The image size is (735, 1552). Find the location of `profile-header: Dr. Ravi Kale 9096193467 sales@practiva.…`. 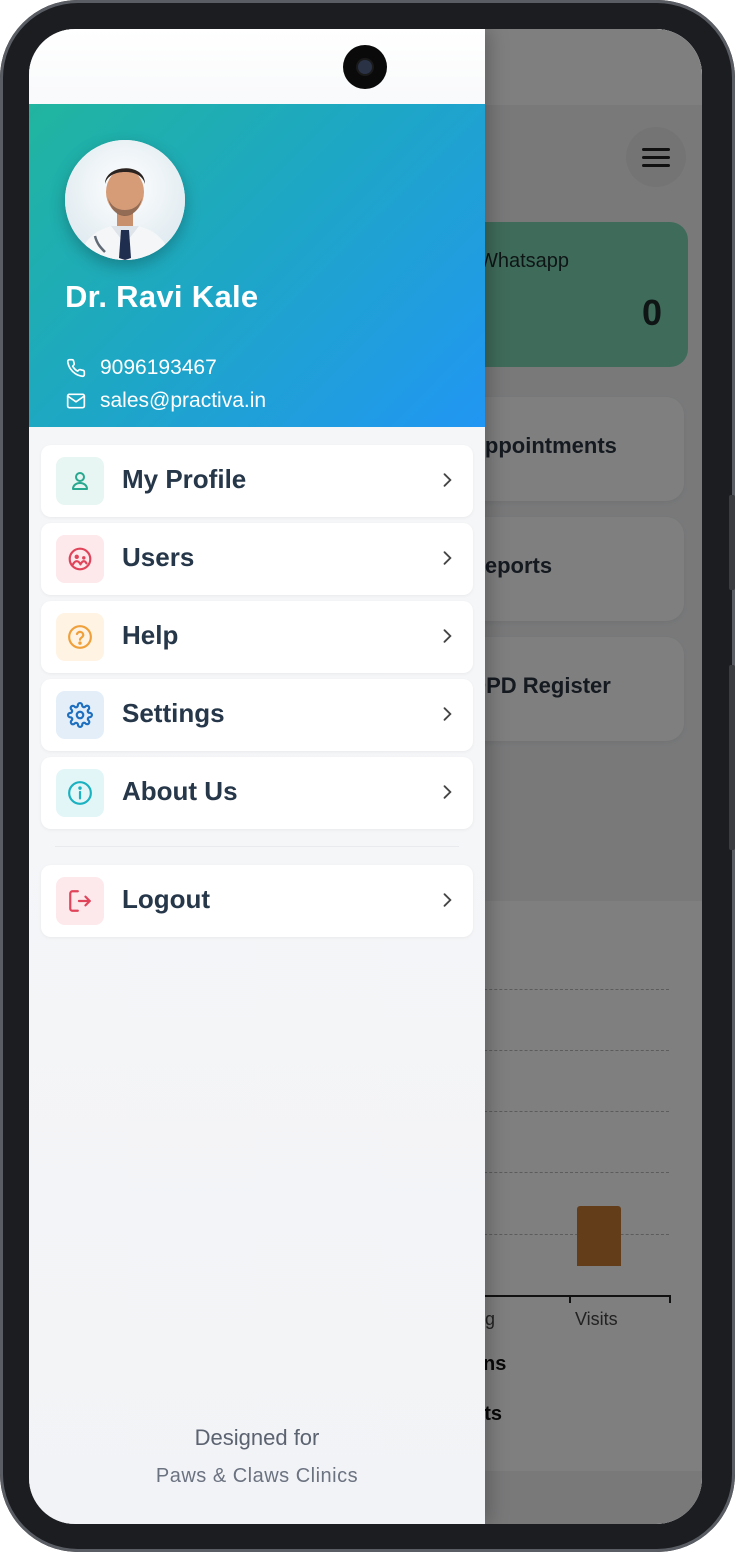

profile-header: Dr. Ravi Kale 9096193467 sales@practiva.… is located at coordinates (257, 265).